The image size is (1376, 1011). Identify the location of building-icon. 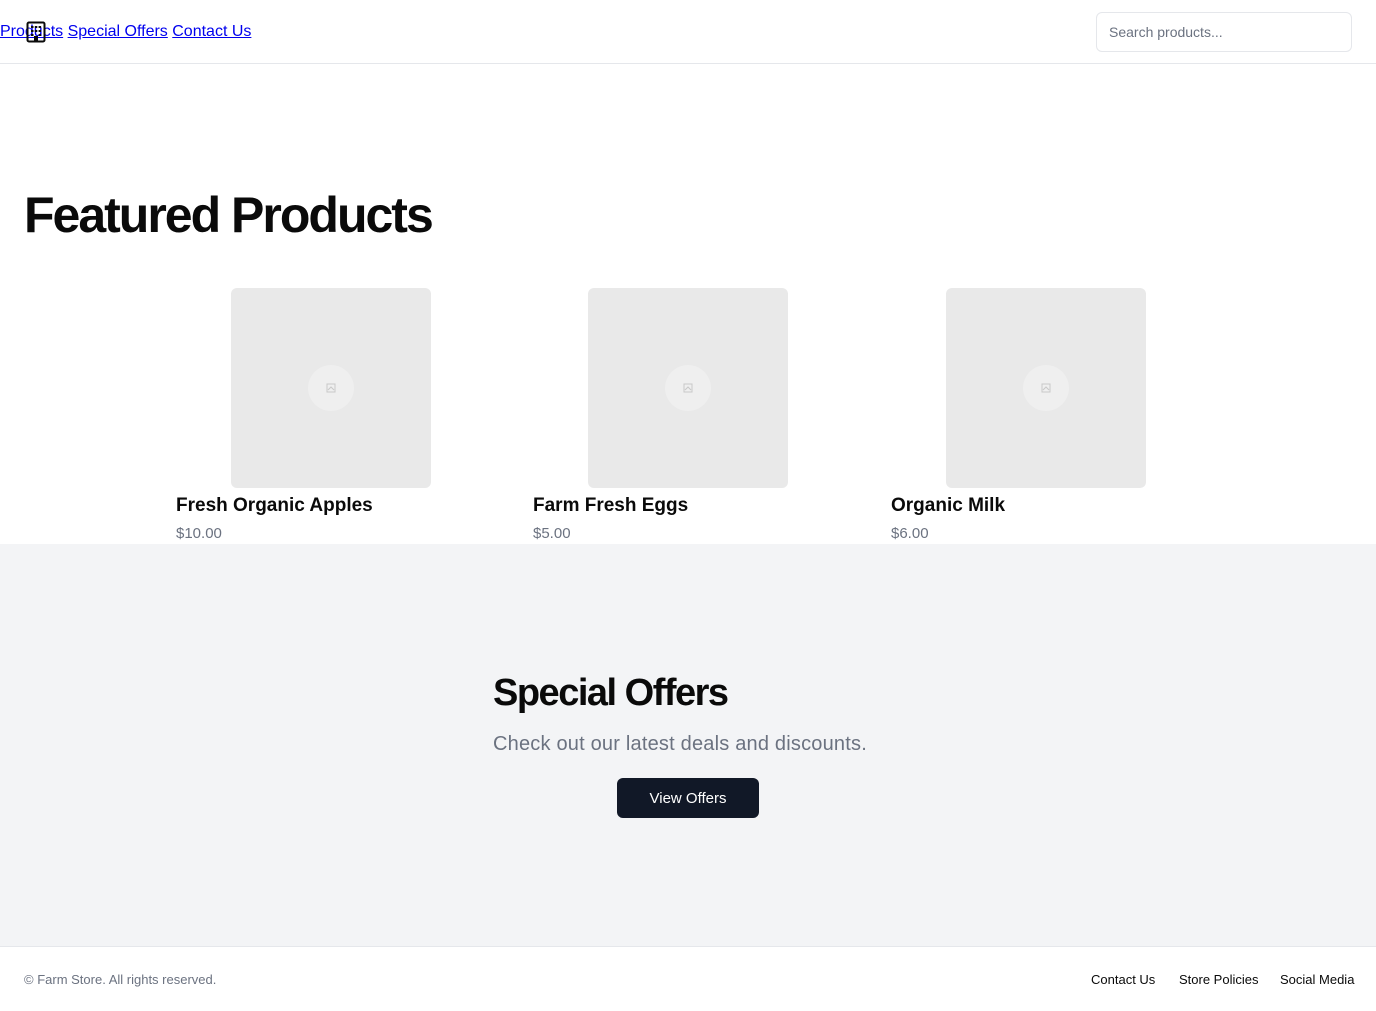
(36, 32).